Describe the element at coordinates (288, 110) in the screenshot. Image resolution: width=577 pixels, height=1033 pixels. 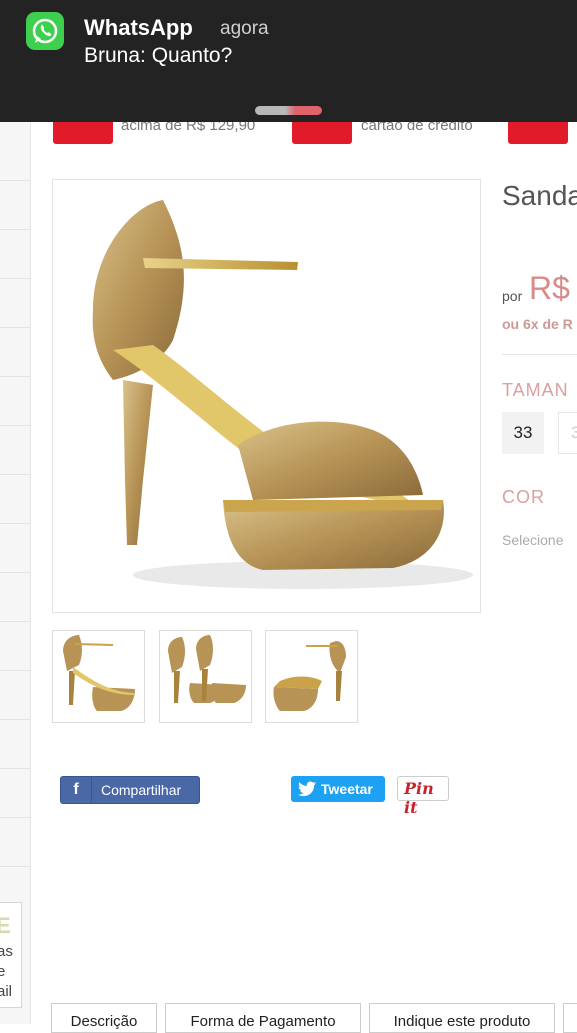
I see `notification-drag-handle` at that location.